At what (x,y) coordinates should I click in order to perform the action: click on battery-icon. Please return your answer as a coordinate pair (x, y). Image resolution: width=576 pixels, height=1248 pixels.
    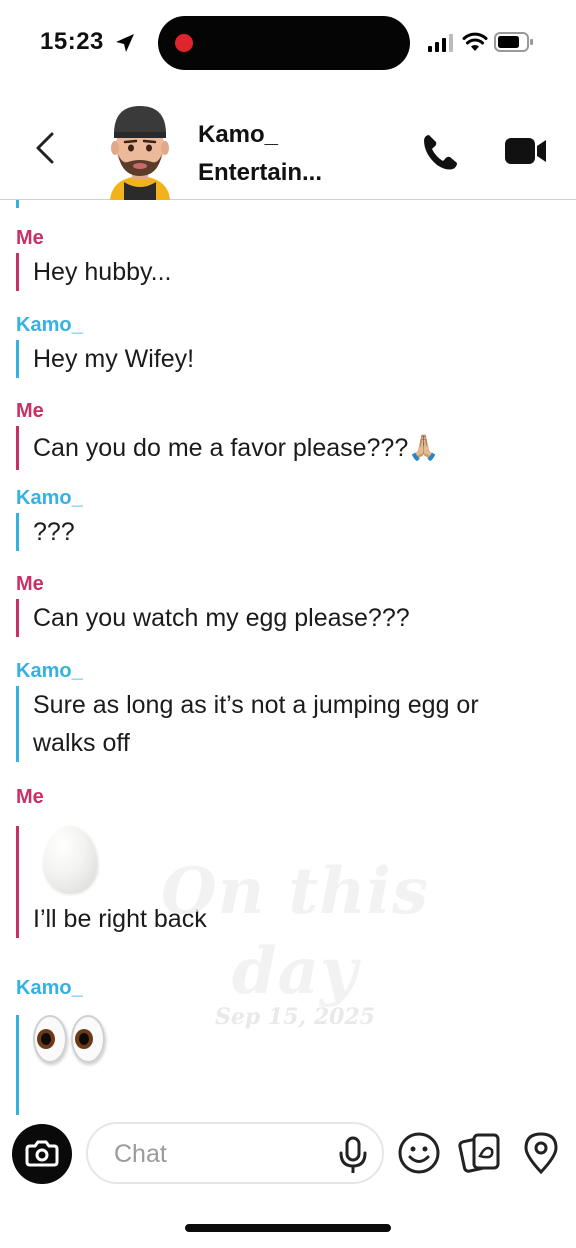
    Looking at the image, I should click on (513, 42).